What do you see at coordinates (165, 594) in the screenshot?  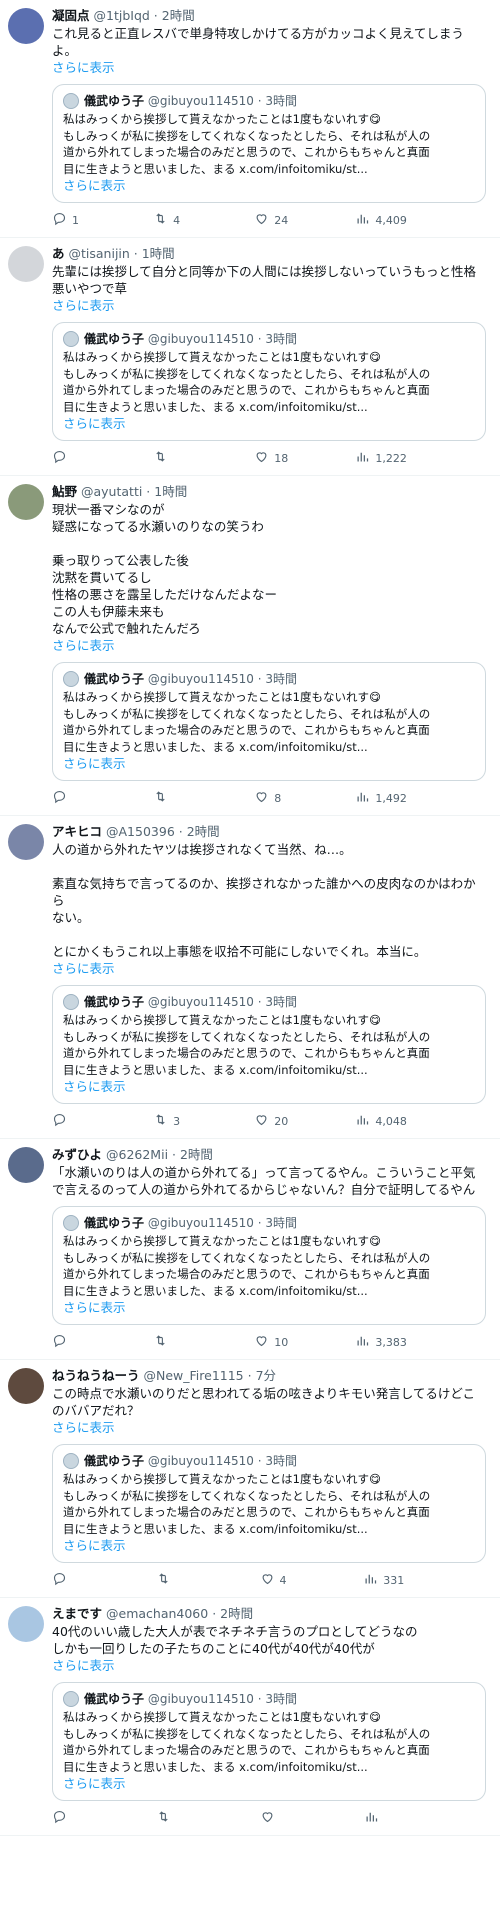 I see `tweet-text-line: 性格の悪さを露呈しただけなんだよなー` at bounding box center [165, 594].